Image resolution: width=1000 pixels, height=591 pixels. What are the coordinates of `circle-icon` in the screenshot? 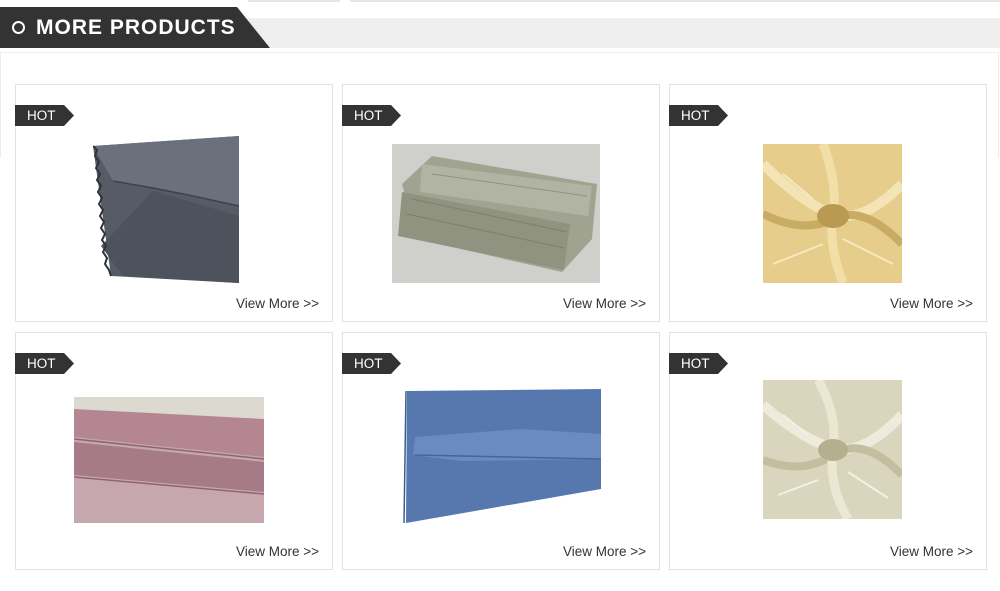 It's located at (18, 27).